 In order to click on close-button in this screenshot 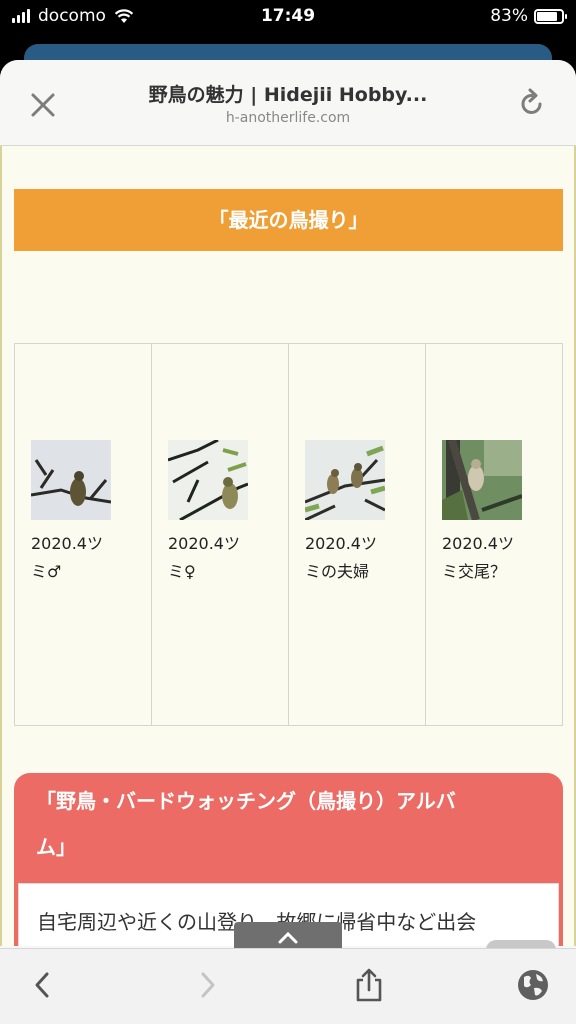, I will do `click(43, 105)`.